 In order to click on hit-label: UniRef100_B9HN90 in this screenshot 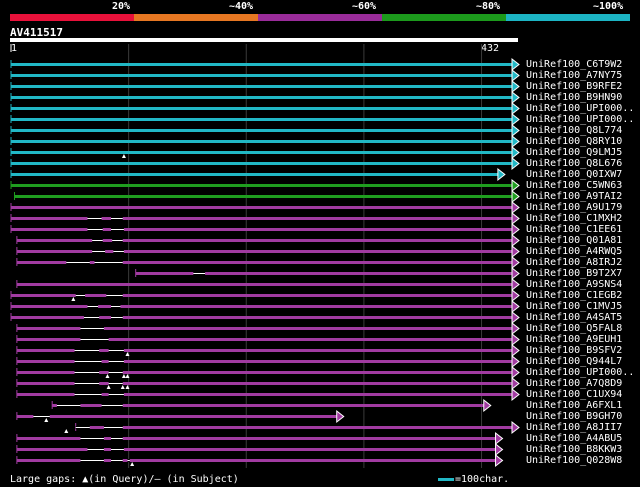, I will do `click(574, 97)`.